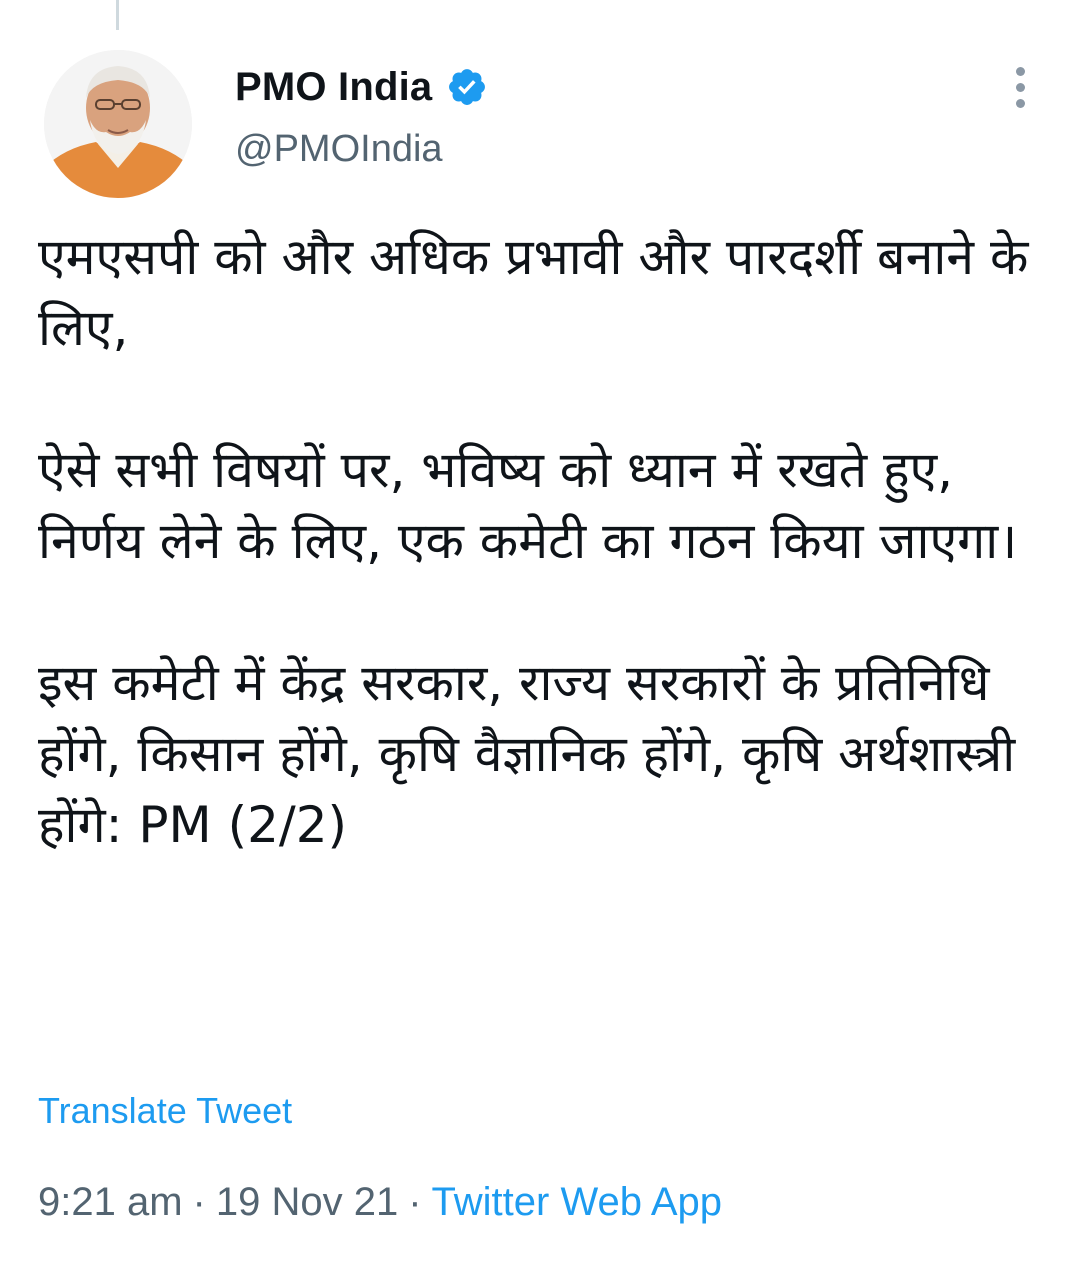 The image size is (1080, 1262). Describe the element at coordinates (117, 15) in the screenshot. I see `thread-connector-line` at that location.